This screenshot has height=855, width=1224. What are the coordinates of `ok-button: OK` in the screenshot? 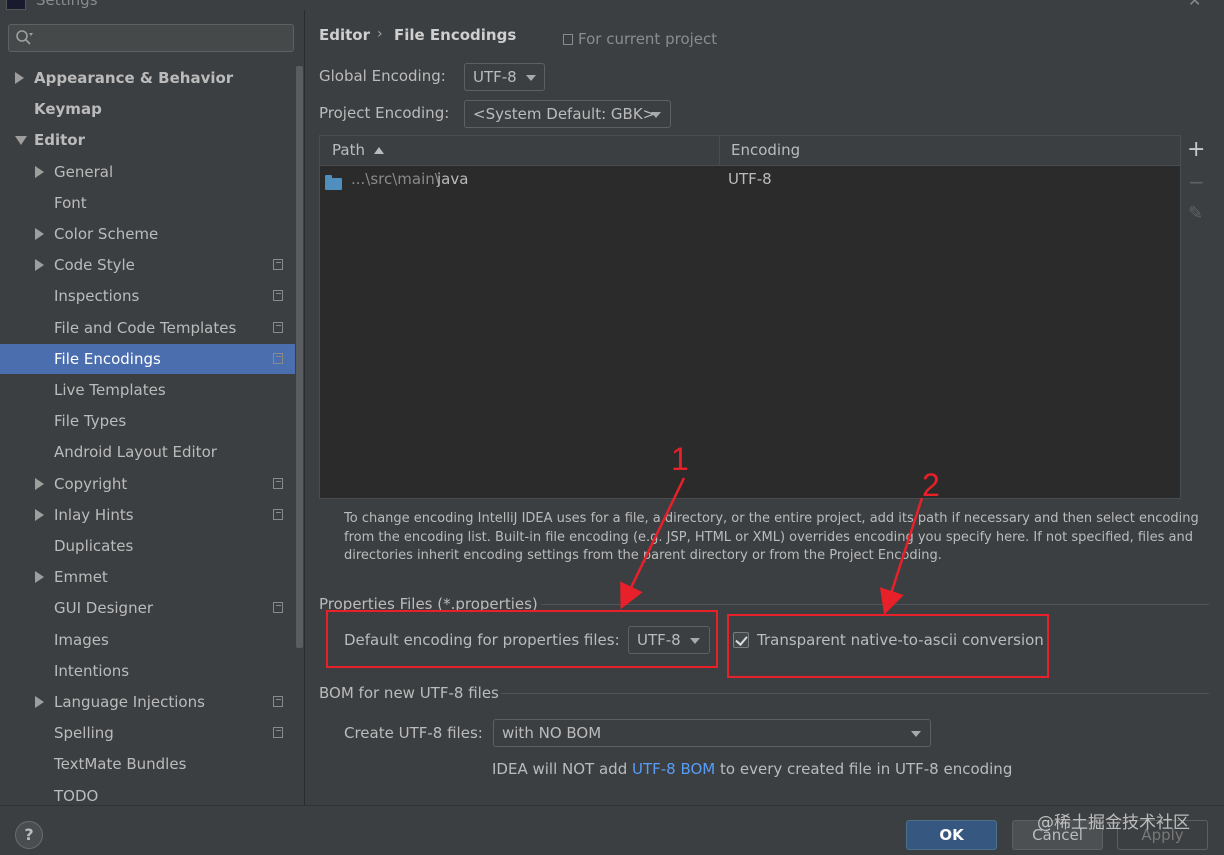 It's located at (951, 835).